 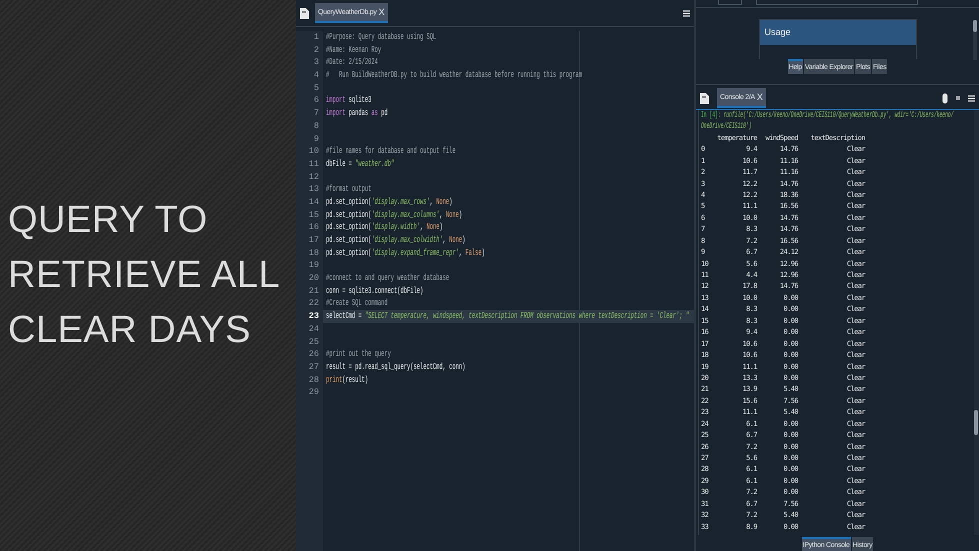 What do you see at coordinates (352, 63) in the screenshot?
I see `code-line: #Date: 2/15/2024` at bounding box center [352, 63].